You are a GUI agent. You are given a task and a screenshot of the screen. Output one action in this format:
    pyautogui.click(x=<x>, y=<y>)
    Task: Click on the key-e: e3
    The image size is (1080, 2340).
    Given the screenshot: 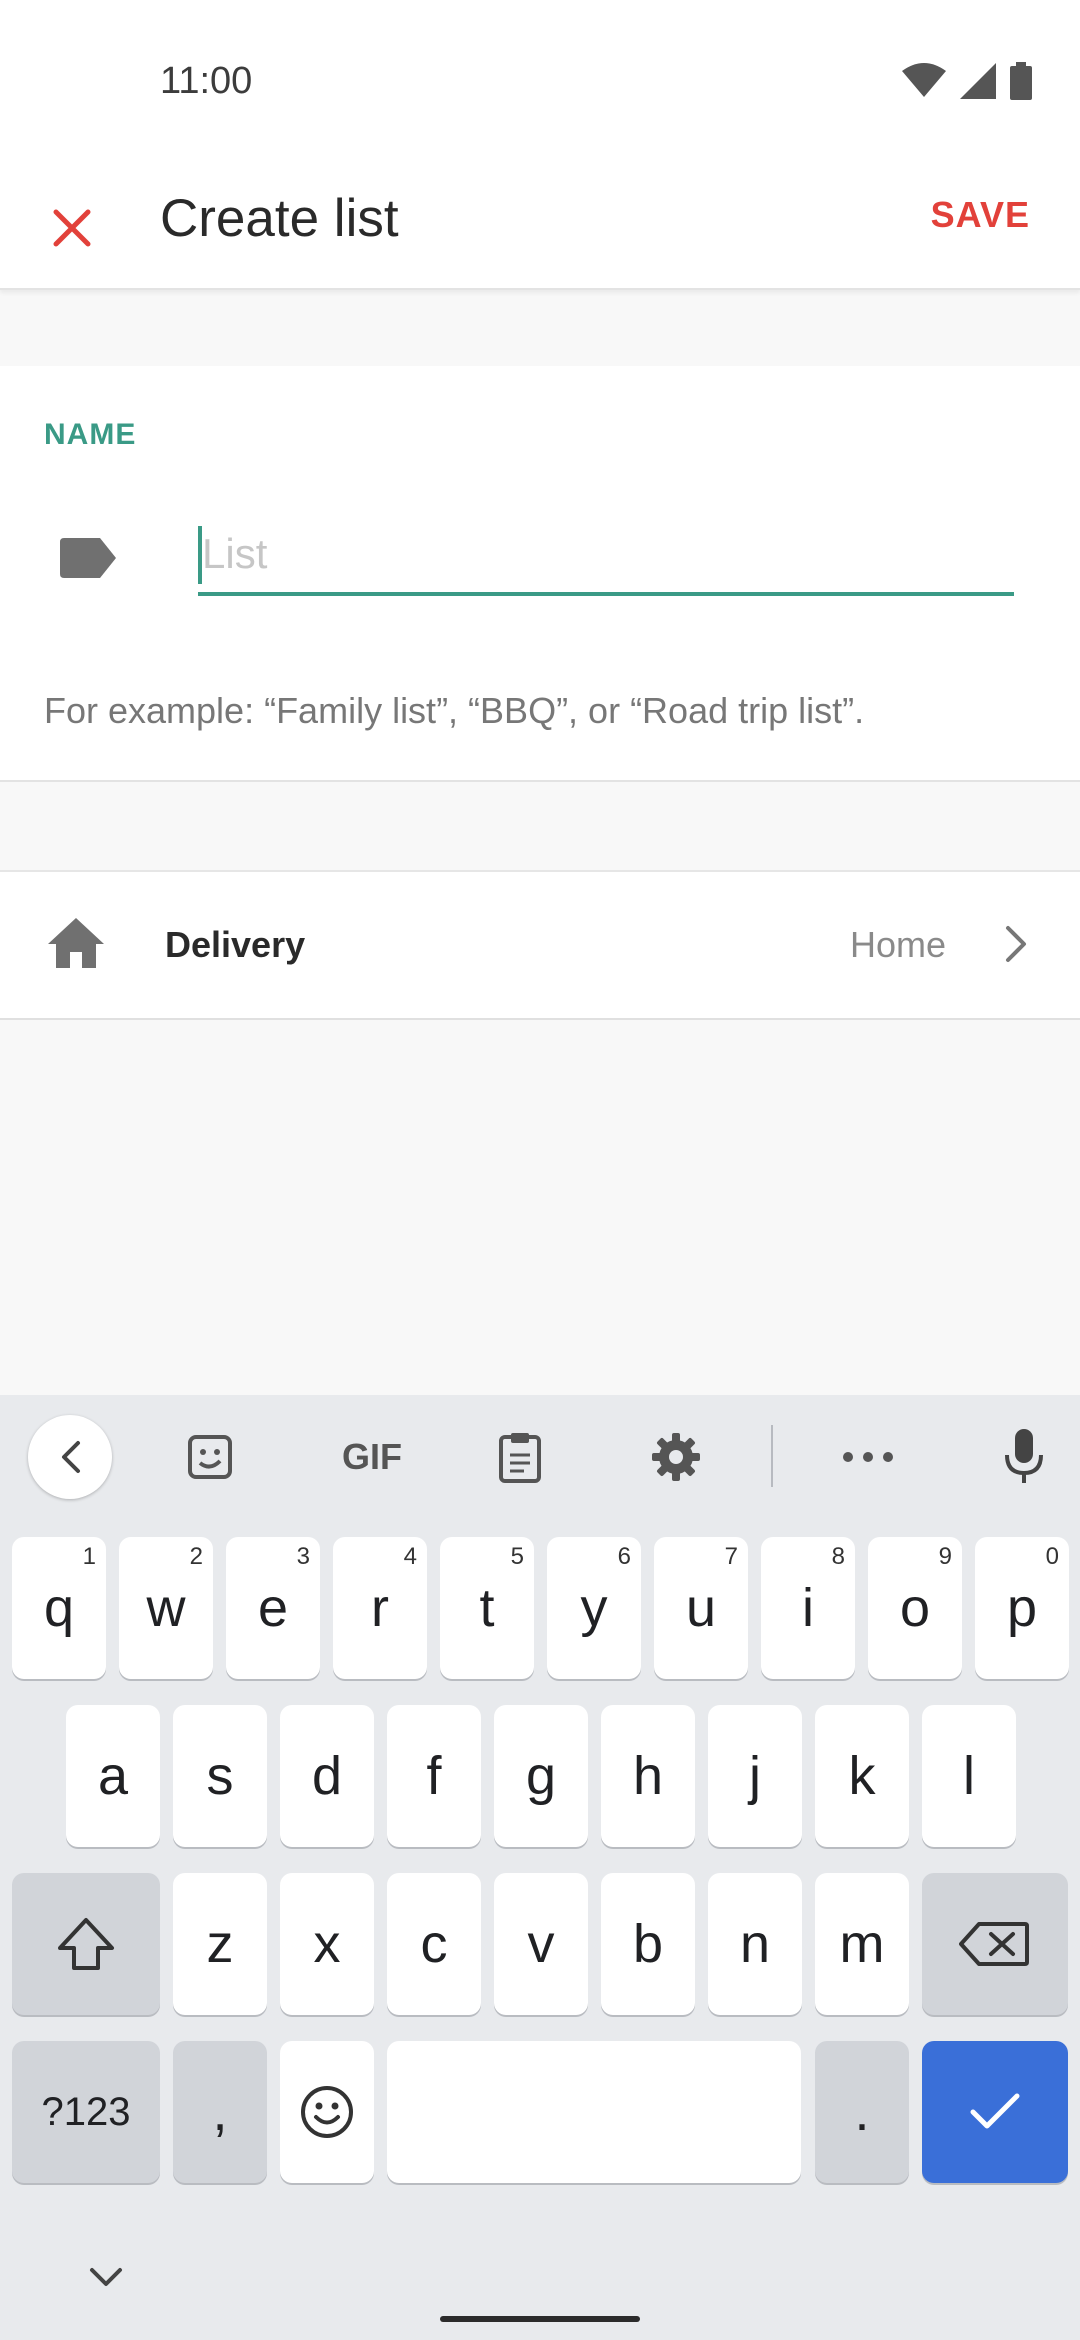 What is the action you would take?
    pyautogui.click(x=273, y=1608)
    